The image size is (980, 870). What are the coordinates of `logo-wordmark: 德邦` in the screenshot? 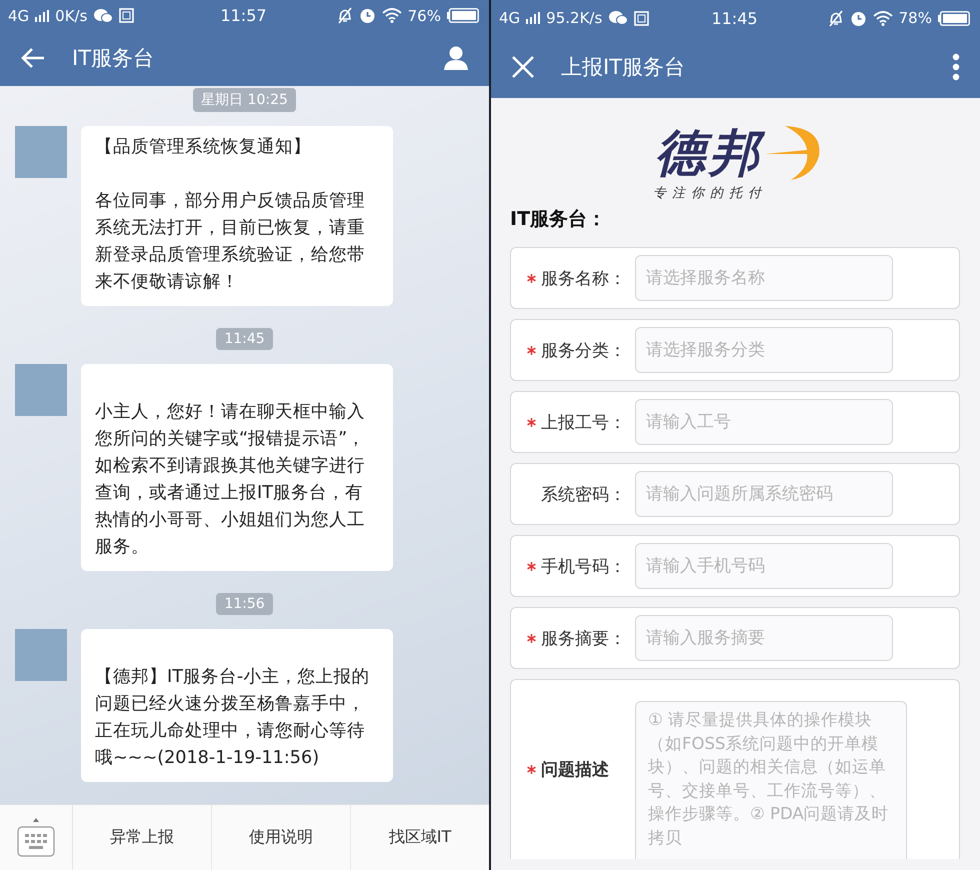 It's located at (709, 153).